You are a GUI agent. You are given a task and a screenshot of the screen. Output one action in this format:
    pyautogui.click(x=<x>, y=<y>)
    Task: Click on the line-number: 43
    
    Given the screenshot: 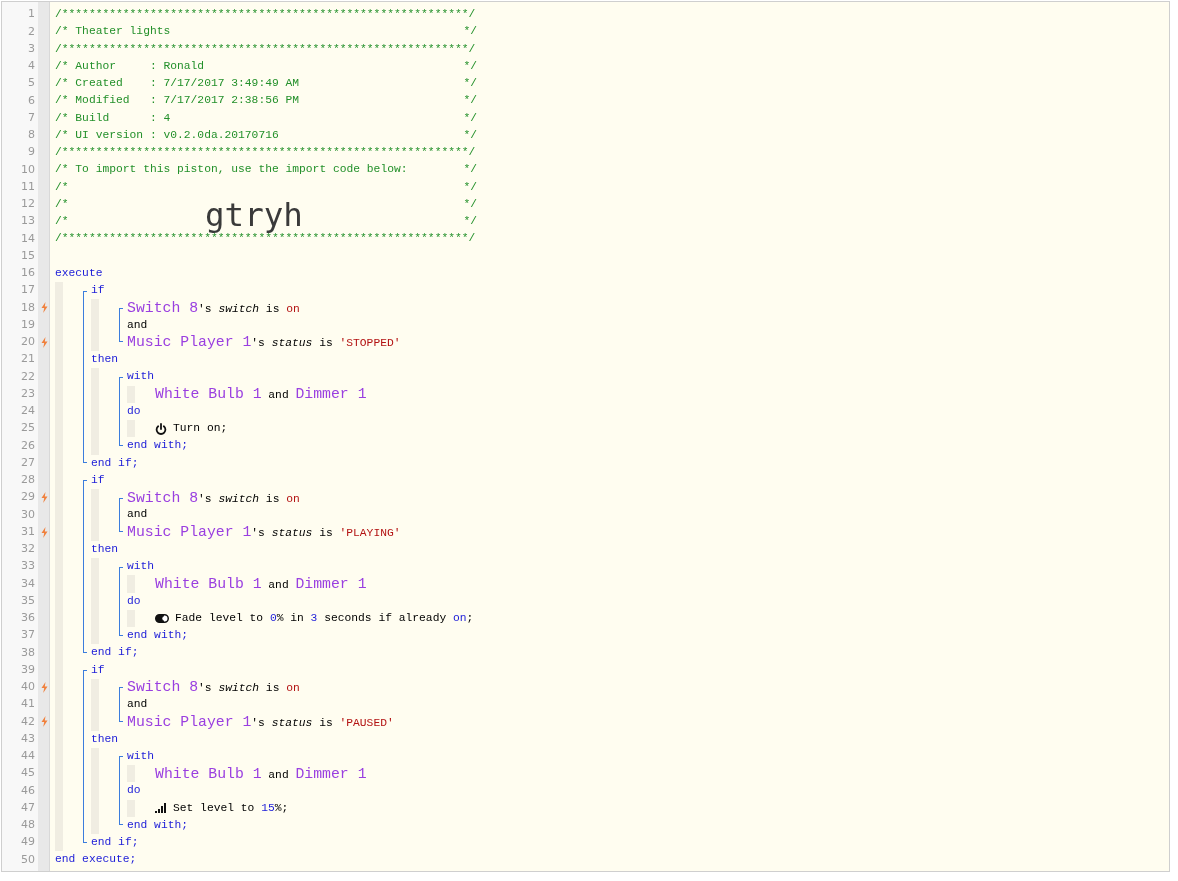 What is the action you would take?
    pyautogui.click(x=27, y=738)
    